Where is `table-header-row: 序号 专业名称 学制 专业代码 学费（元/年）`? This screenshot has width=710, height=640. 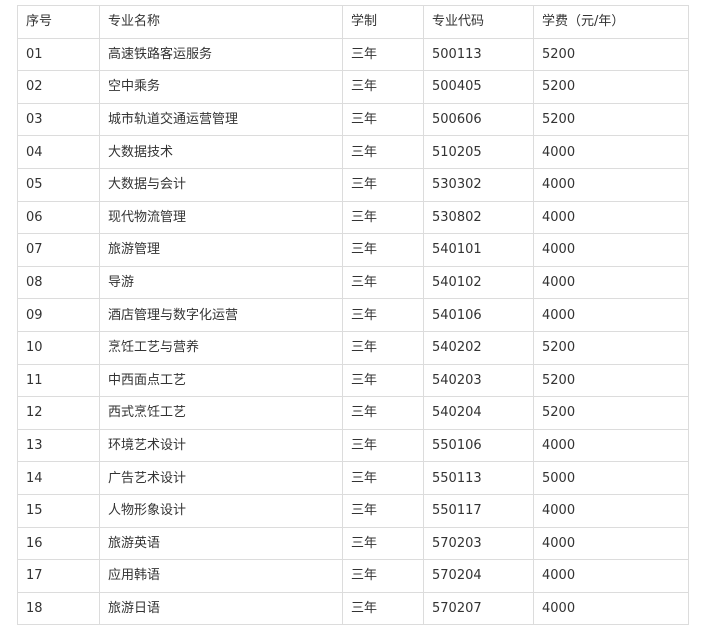
table-header-row: 序号 专业名称 学制 专业代码 学费（元/年） is located at coordinates (353, 22).